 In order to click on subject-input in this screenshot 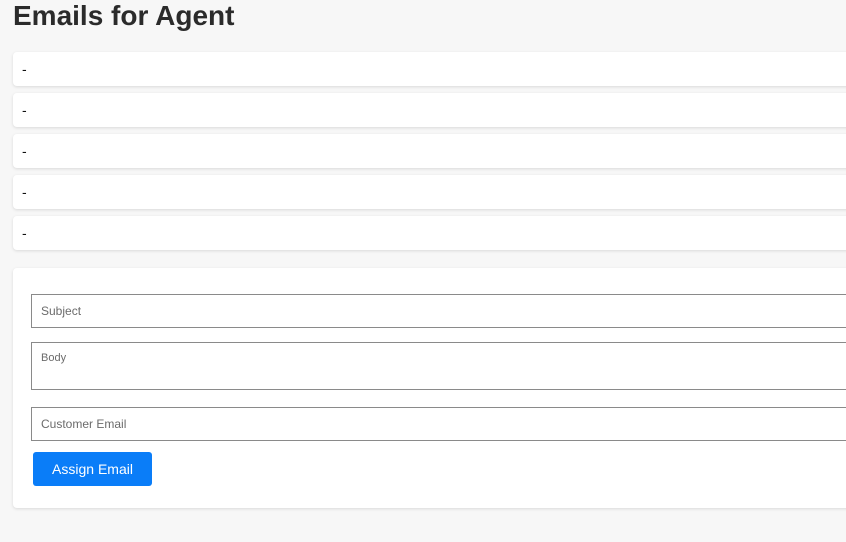, I will do `click(438, 311)`.